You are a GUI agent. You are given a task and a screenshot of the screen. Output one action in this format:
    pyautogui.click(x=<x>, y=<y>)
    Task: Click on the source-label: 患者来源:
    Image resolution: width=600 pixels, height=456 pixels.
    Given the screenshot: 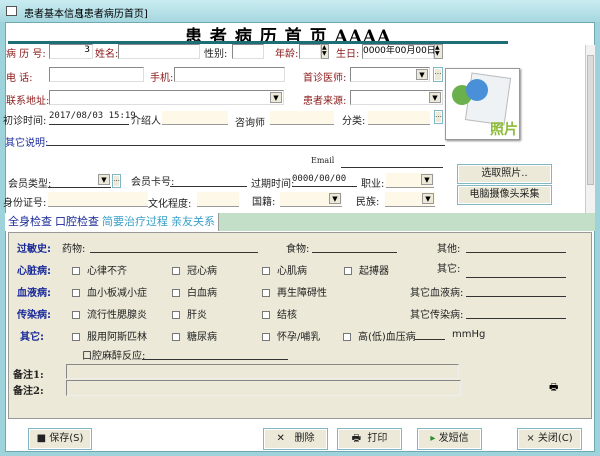 What is the action you would take?
    pyautogui.click(x=325, y=101)
    